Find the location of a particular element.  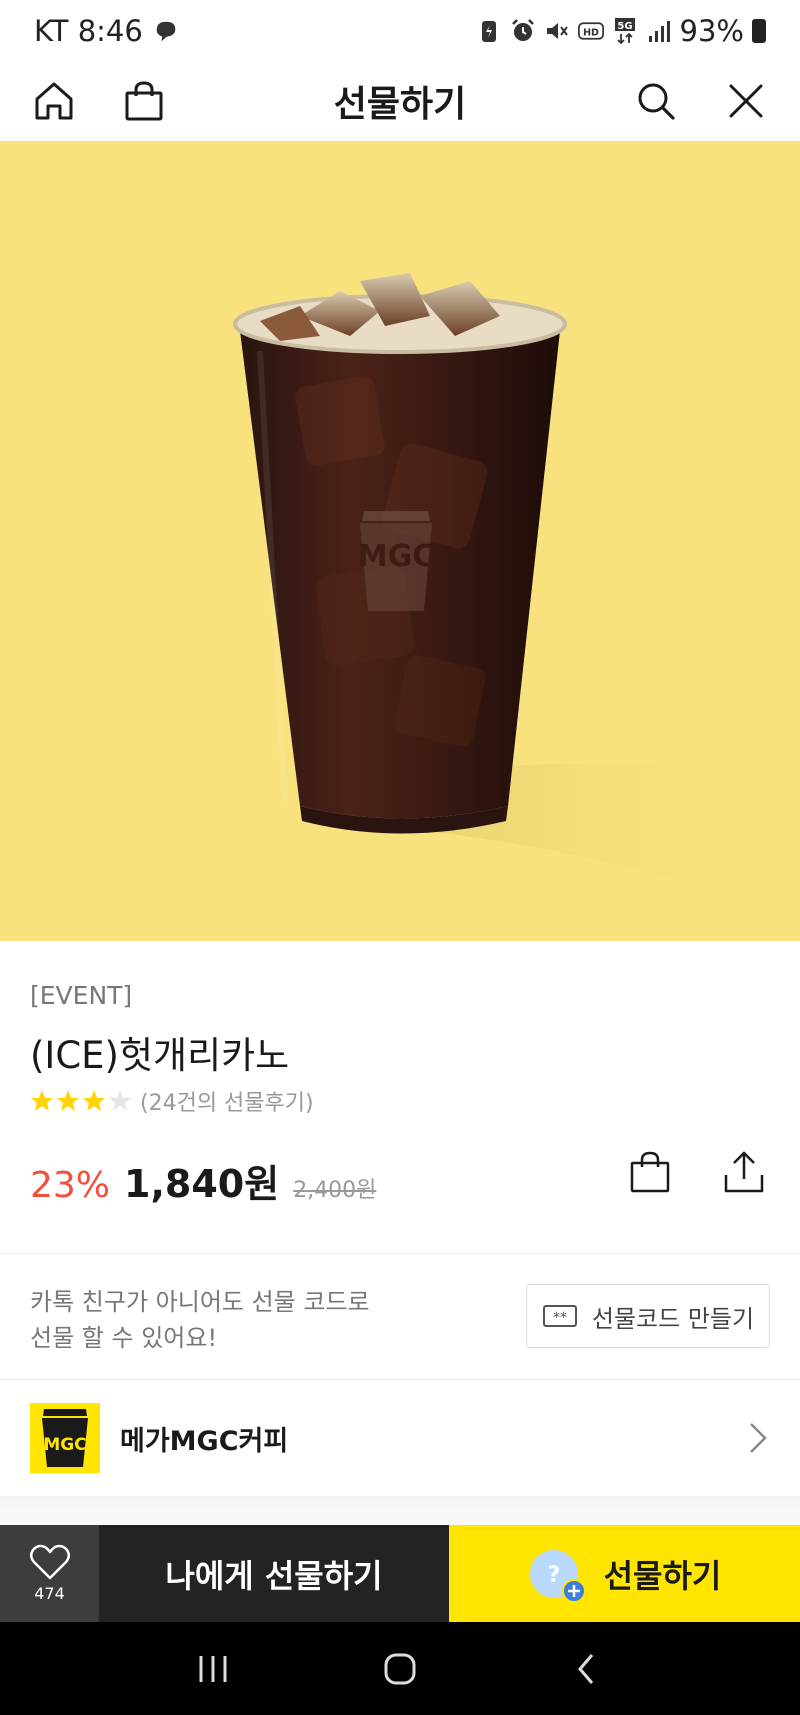

create-gift-code-button: ** 선물코드 만들기 is located at coordinates (648, 1316).